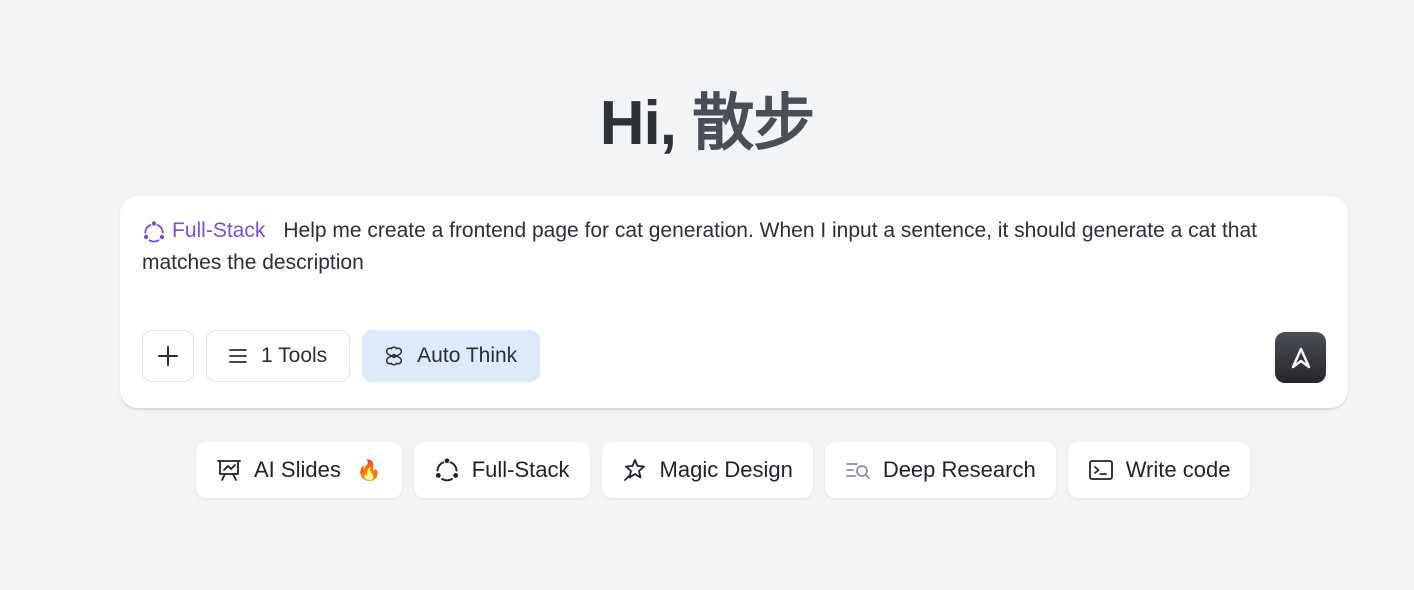  Describe the element at coordinates (467, 355) in the screenshot. I see `auto-think-label: Auto Think` at that location.